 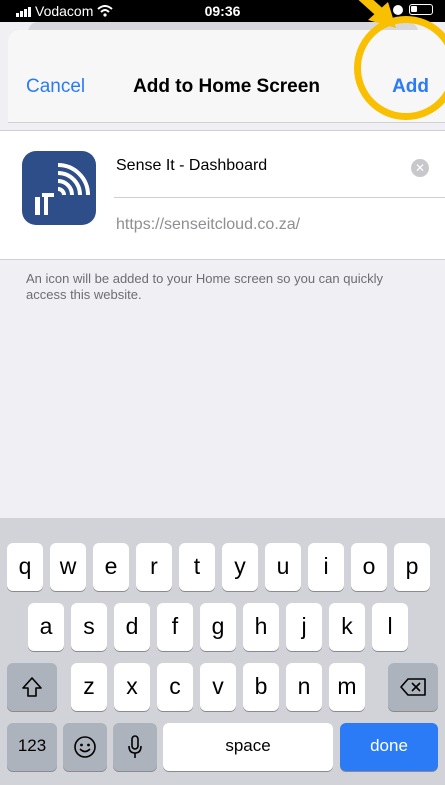 I want to click on key-x: x, so click(x=132, y=687).